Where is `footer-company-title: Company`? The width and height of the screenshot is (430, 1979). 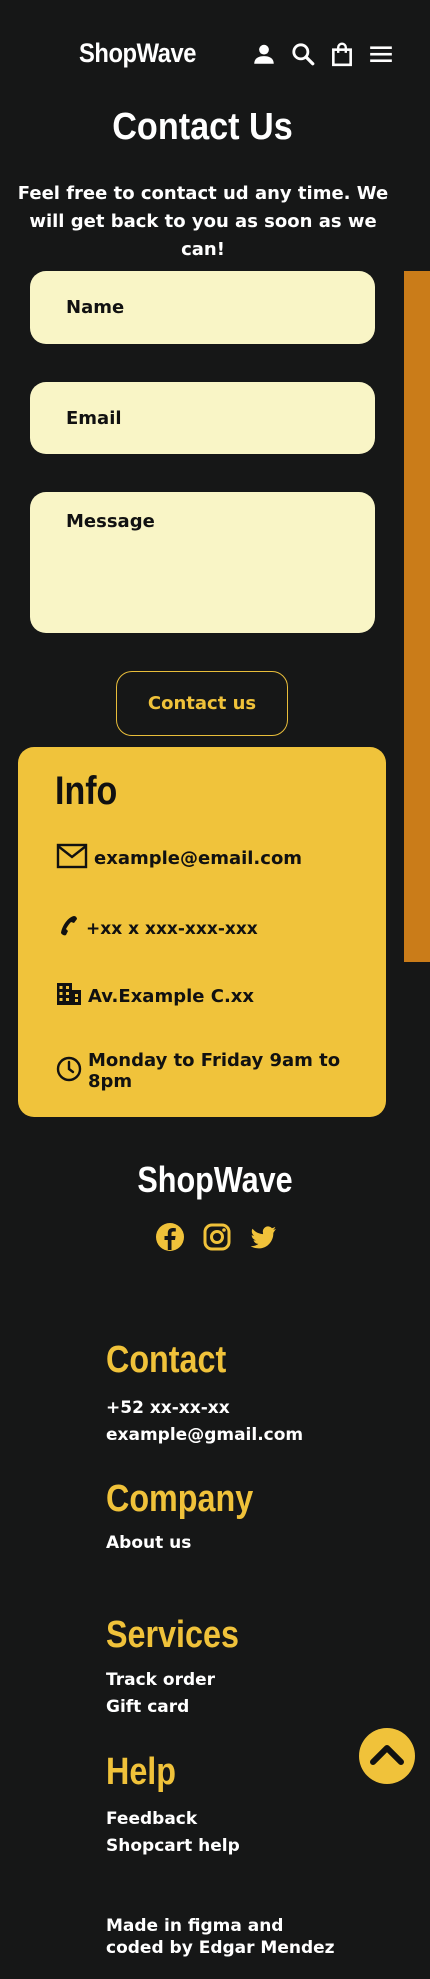
footer-company-title: Company is located at coordinates (180, 1499).